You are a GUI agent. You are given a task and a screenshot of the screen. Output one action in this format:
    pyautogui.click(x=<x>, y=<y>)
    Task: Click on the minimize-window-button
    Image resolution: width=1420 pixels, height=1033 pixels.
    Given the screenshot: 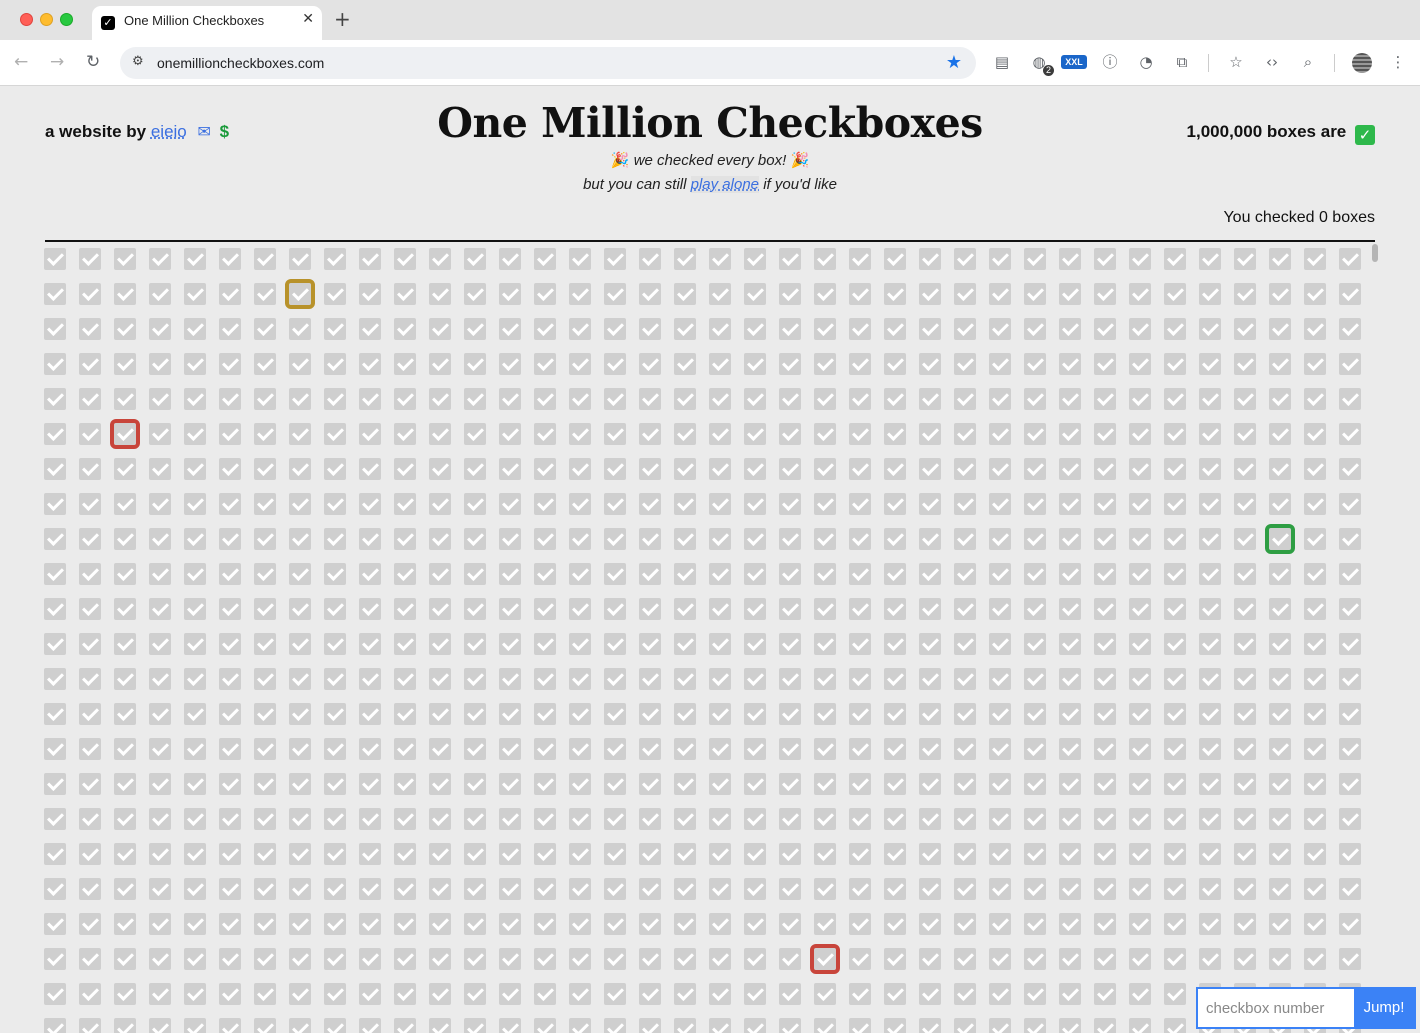 What is the action you would take?
    pyautogui.click(x=46, y=19)
    